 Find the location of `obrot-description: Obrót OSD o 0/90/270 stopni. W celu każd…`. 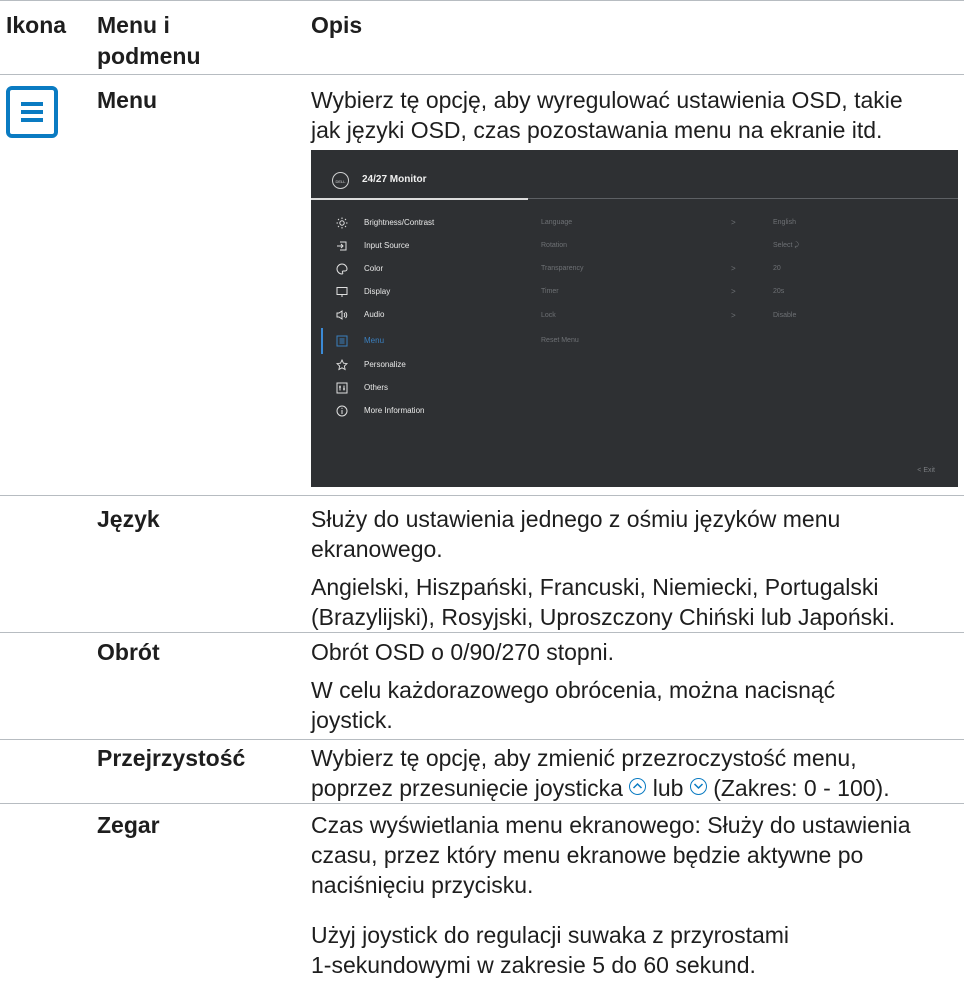

obrot-description: Obrót OSD o 0/90/270 stopni. W celu każd… is located at coordinates (636, 686).